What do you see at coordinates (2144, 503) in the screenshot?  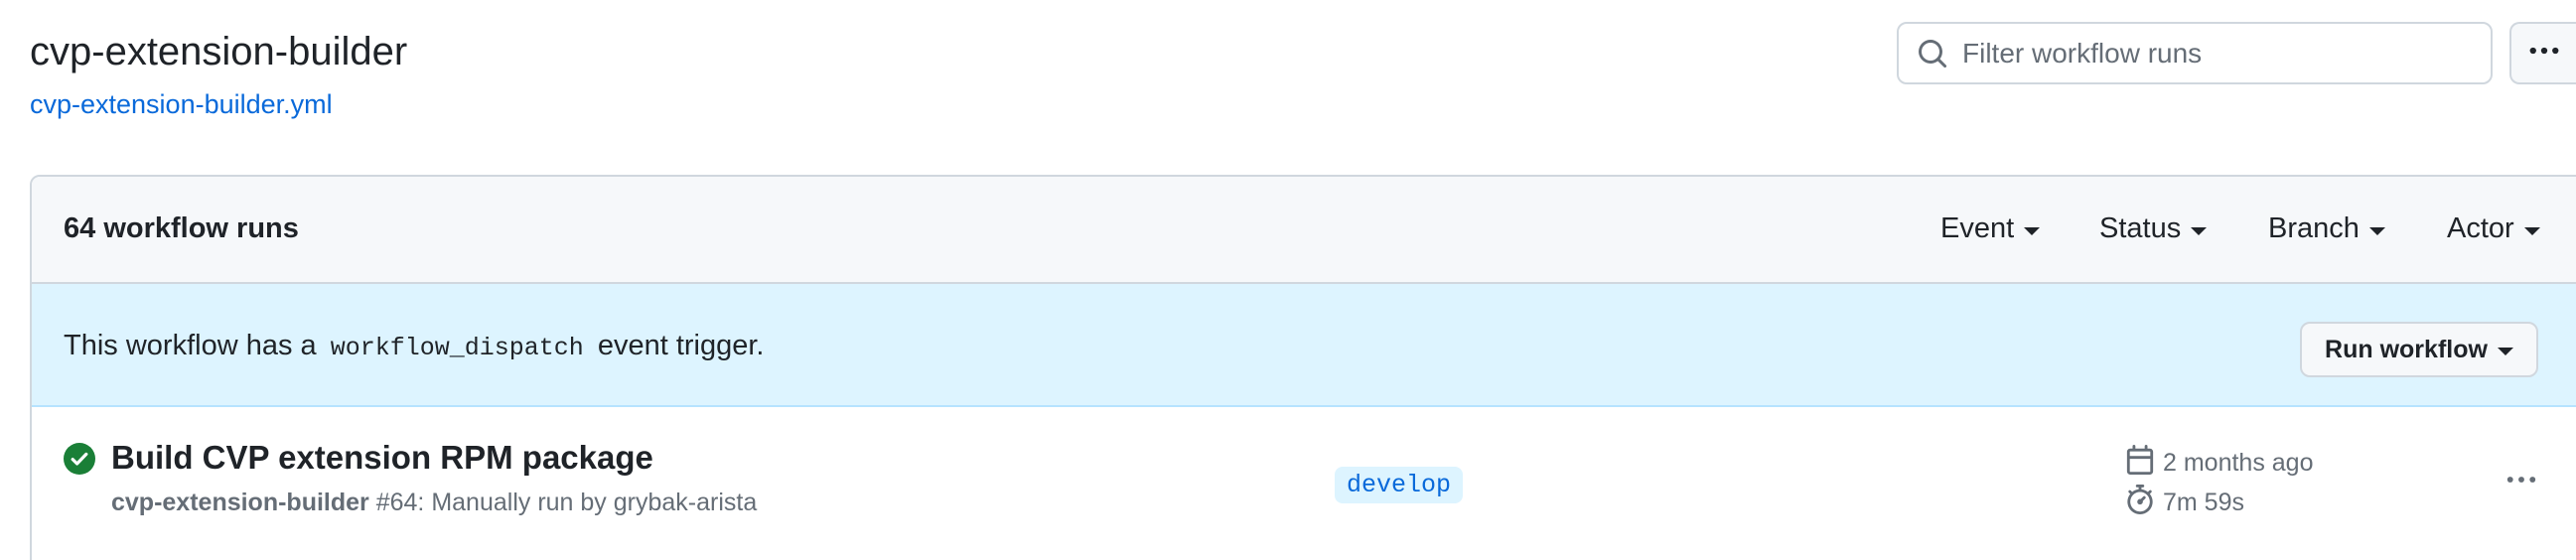 I see `stopwatch-icon` at bounding box center [2144, 503].